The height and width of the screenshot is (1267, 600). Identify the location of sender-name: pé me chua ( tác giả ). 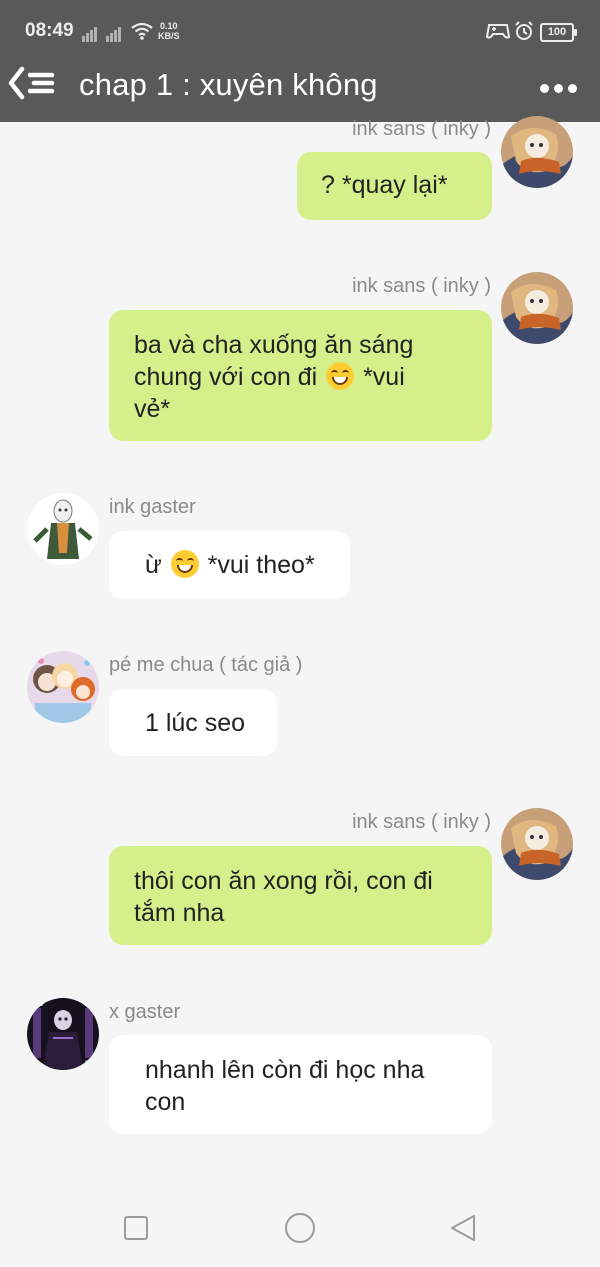
(206, 665).